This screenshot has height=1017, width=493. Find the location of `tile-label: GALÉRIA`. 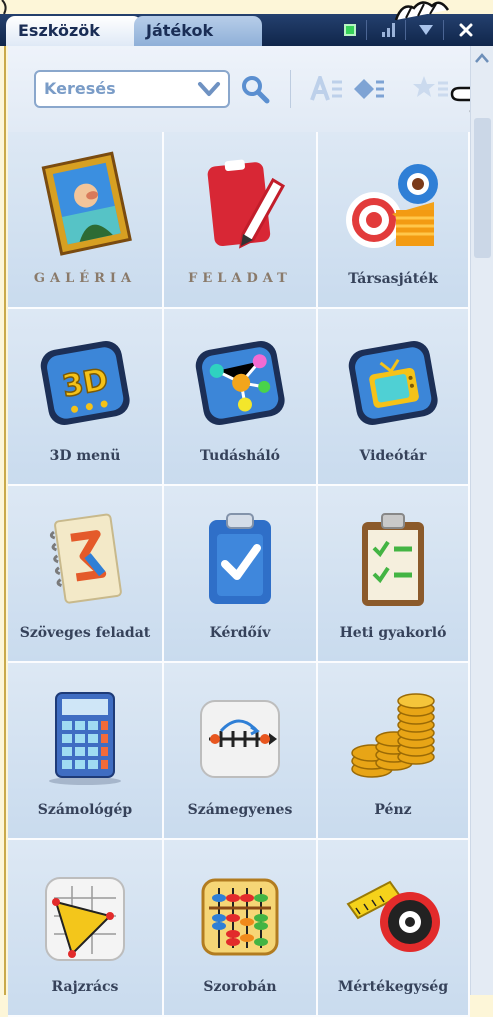

tile-label: GALÉRIA is located at coordinates (85, 278).